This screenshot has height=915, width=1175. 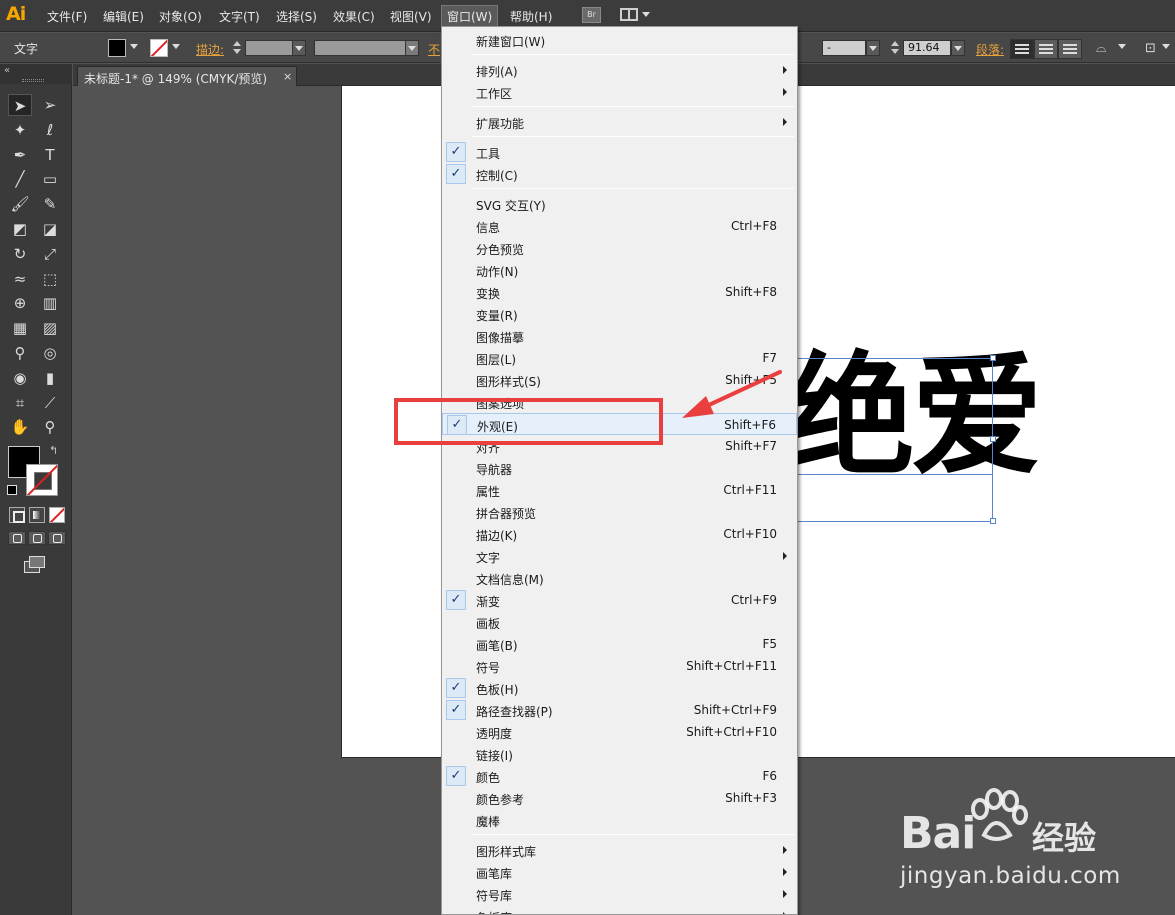 I want to click on type-tool-icon: T, so click(x=50, y=155).